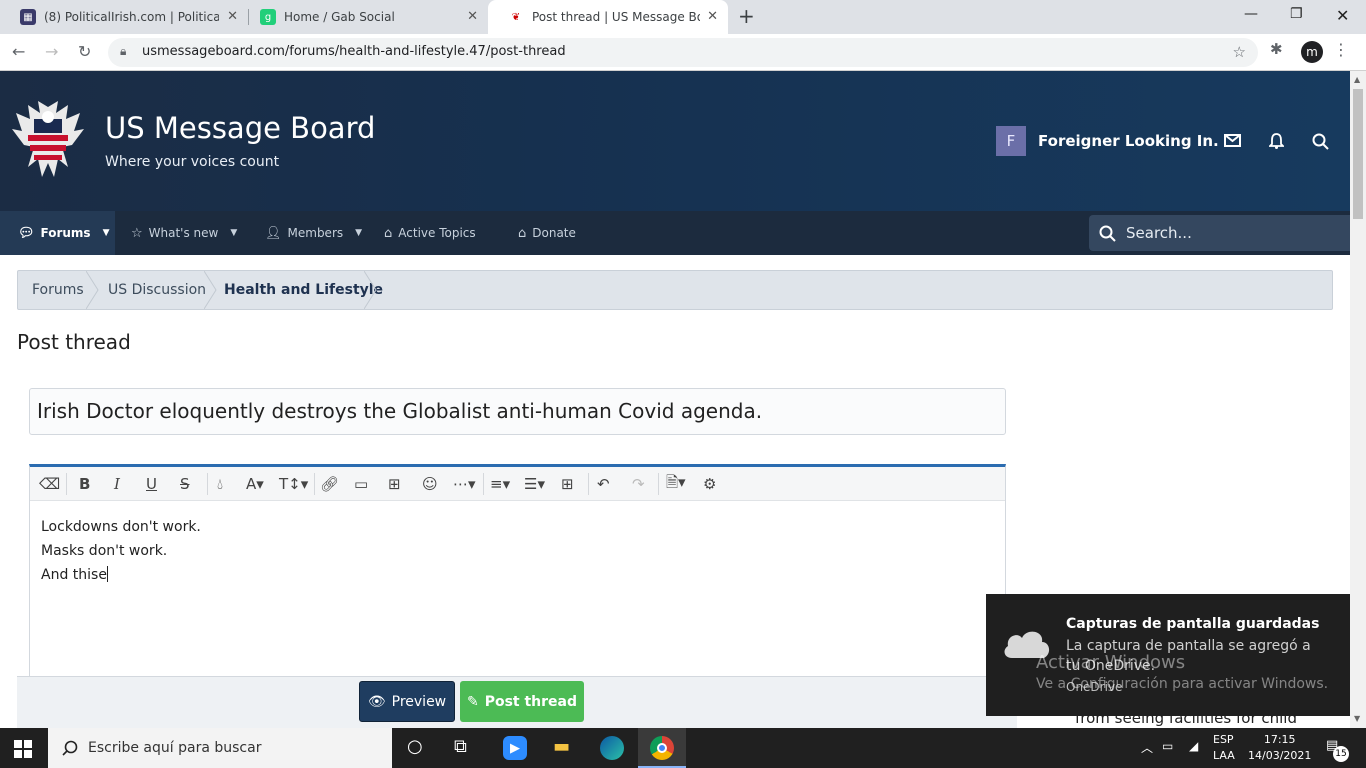 This screenshot has width=1366, height=768. What do you see at coordinates (516, 17) in the screenshot?
I see `usmb-favicon-icon: ❦` at bounding box center [516, 17].